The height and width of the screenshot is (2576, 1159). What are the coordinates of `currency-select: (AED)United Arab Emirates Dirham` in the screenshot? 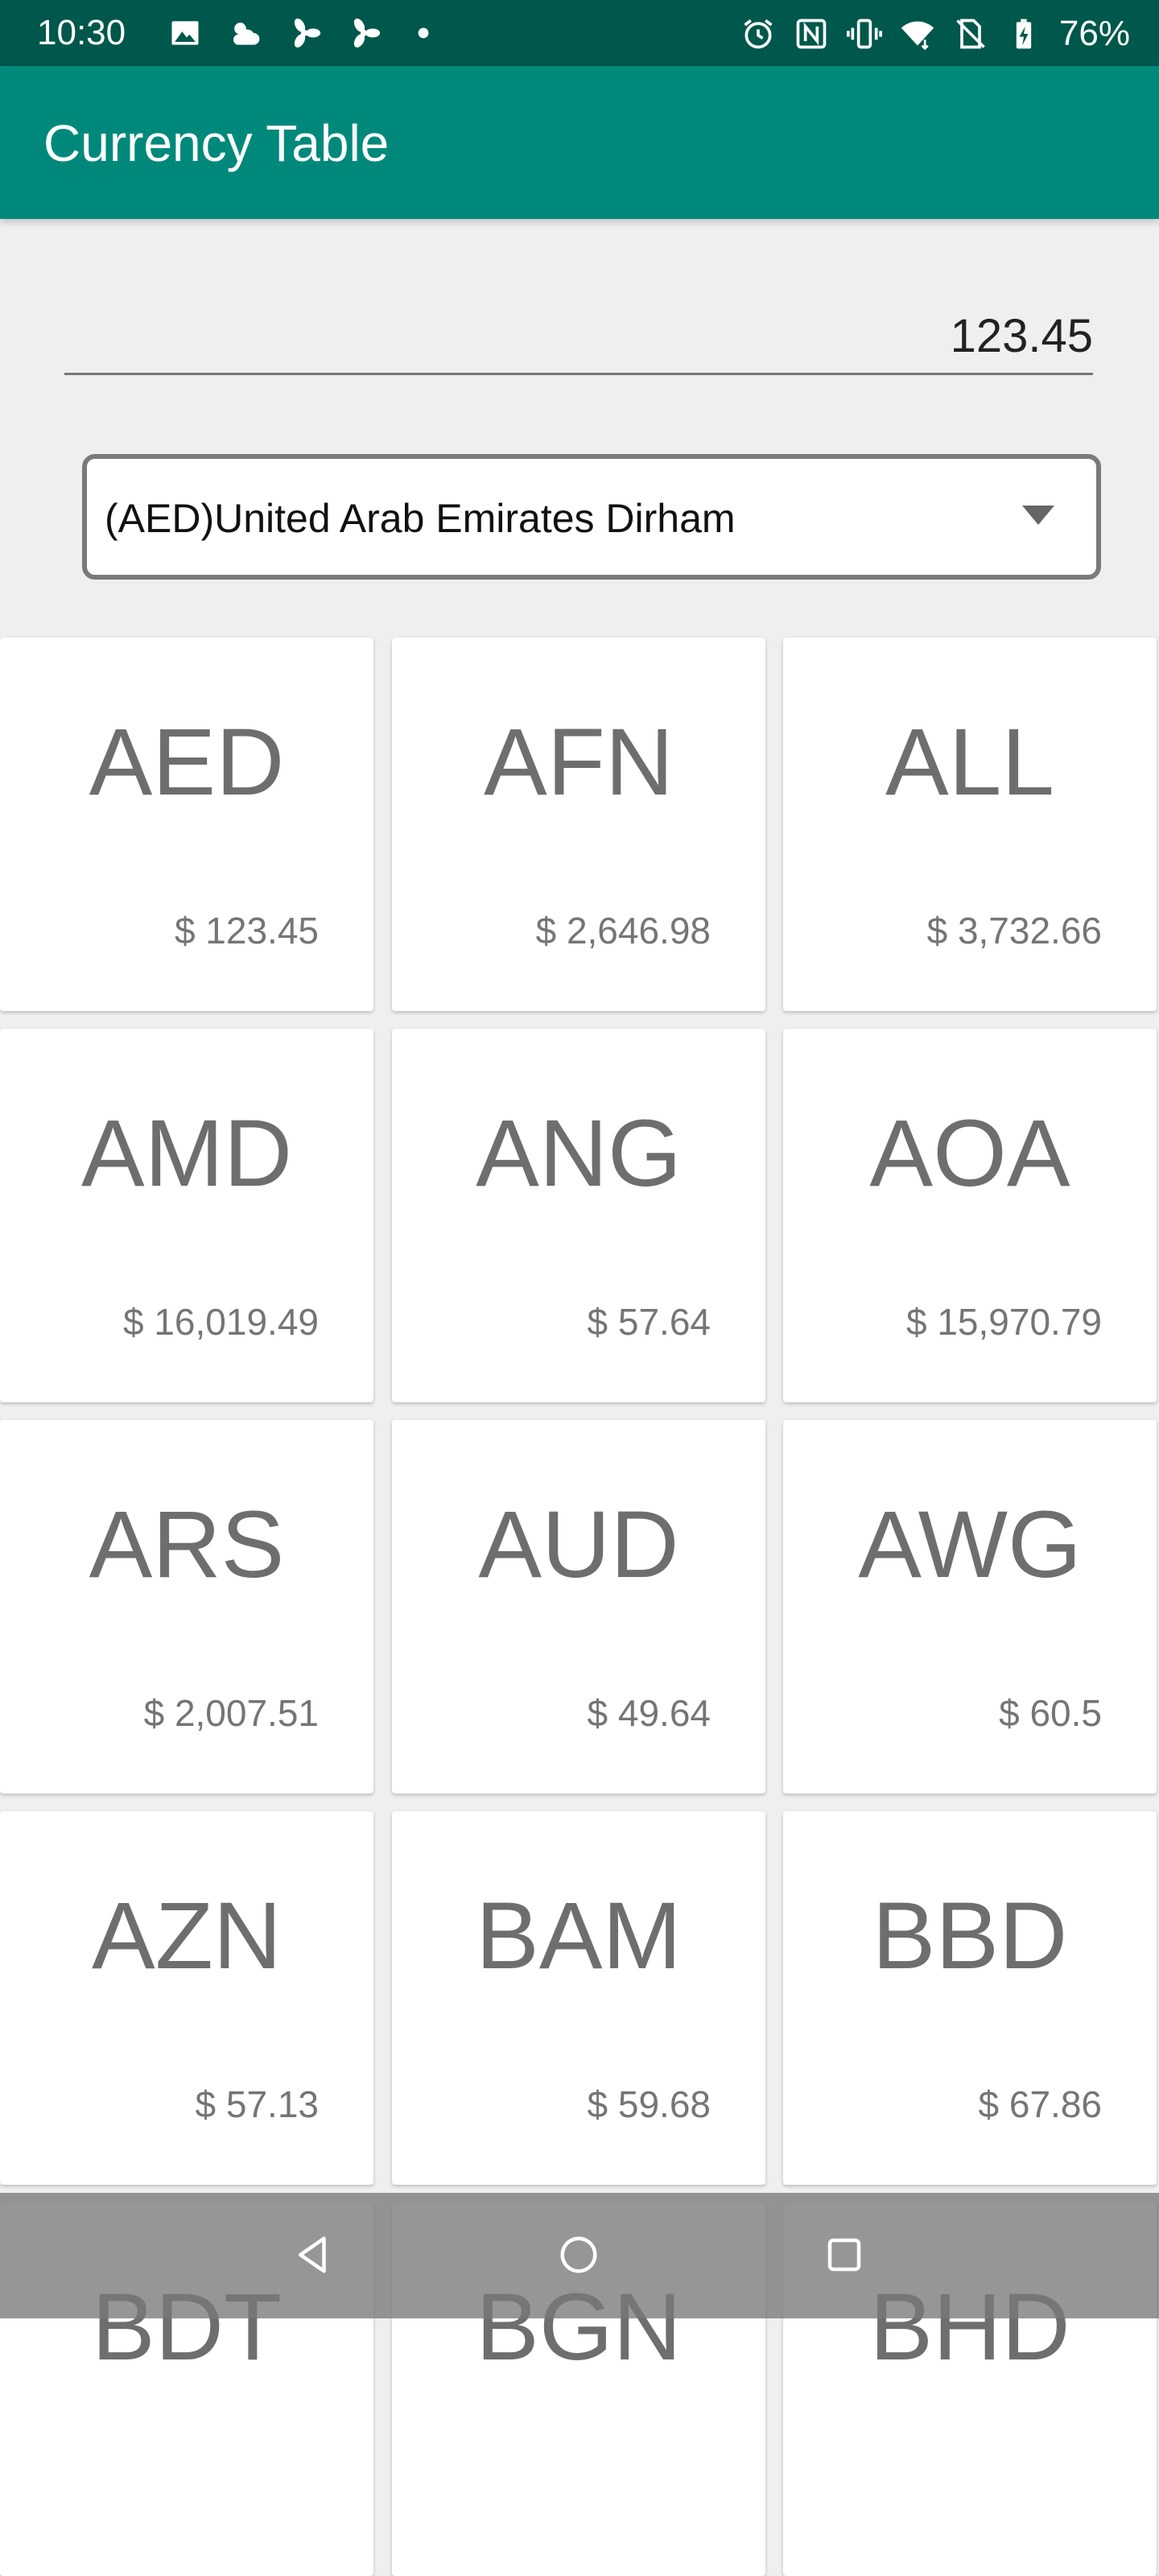 It's located at (591, 517).